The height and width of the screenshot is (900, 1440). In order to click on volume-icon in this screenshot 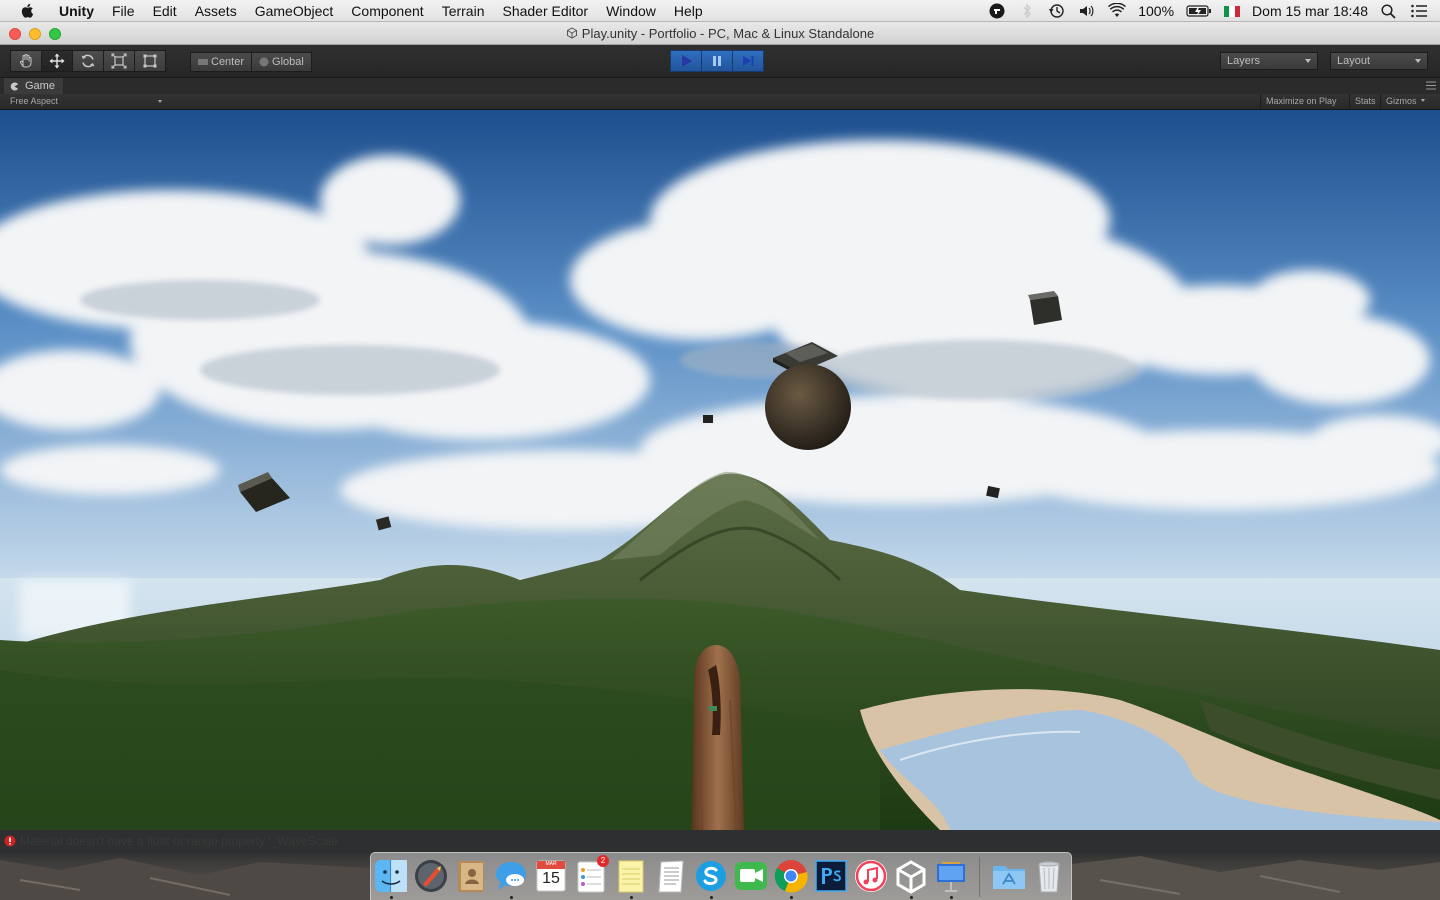, I will do `click(1087, 11)`.